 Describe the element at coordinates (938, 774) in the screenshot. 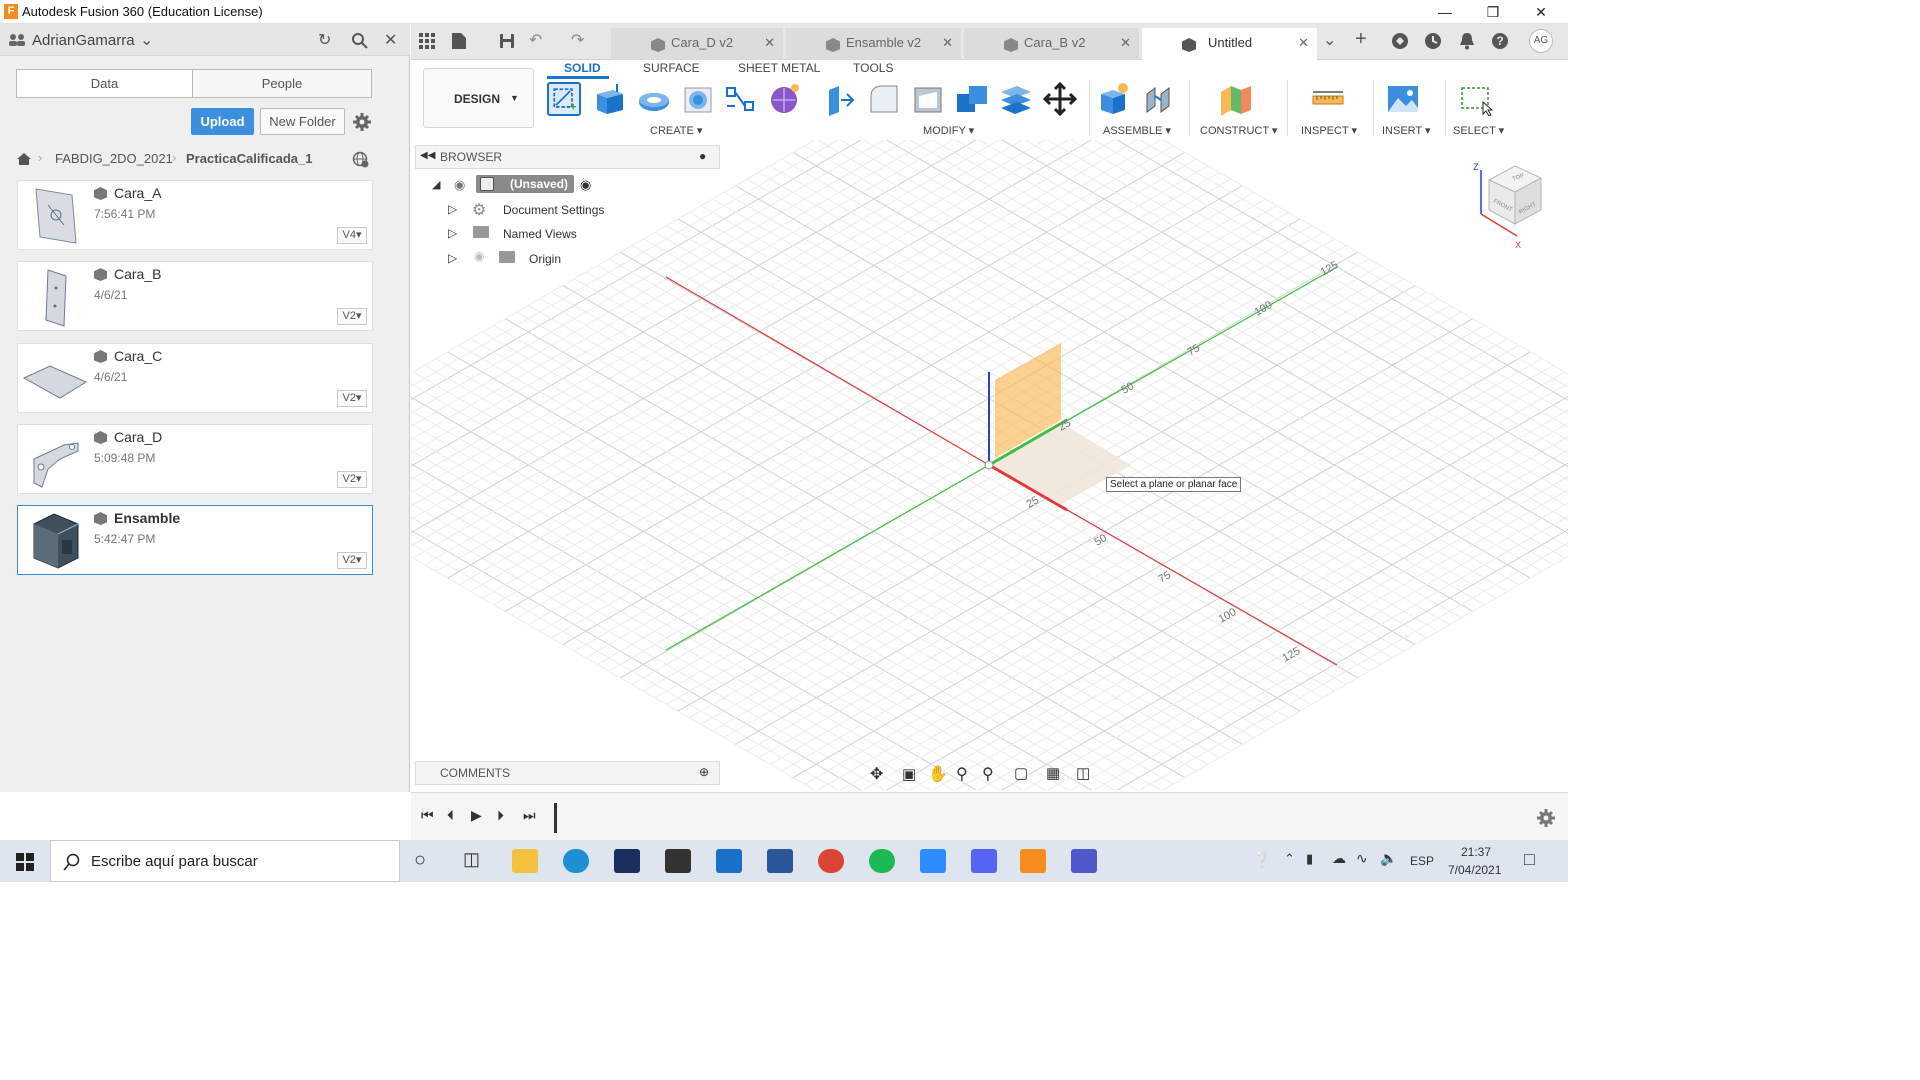

I see `pan-hand-icon: ✋` at that location.